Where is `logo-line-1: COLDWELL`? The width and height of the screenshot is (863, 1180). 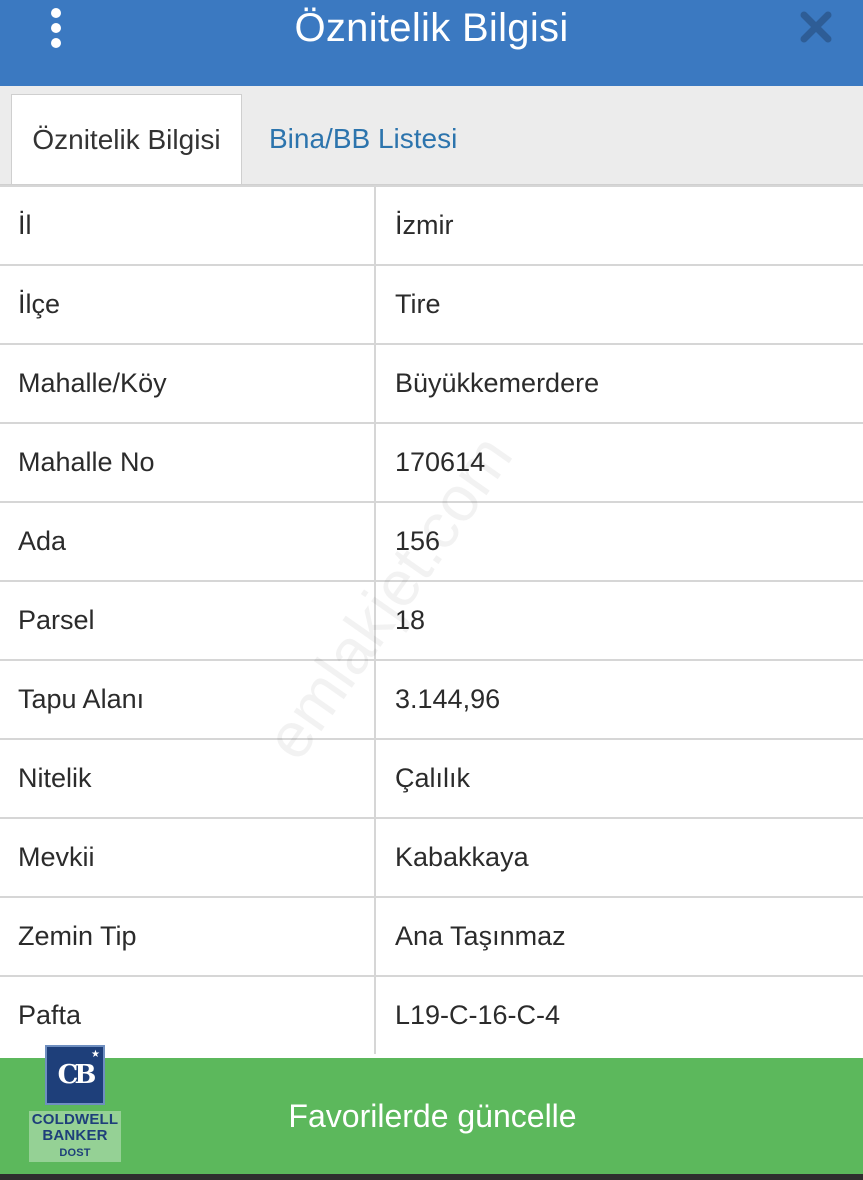 logo-line-1: COLDWELL is located at coordinates (75, 1119).